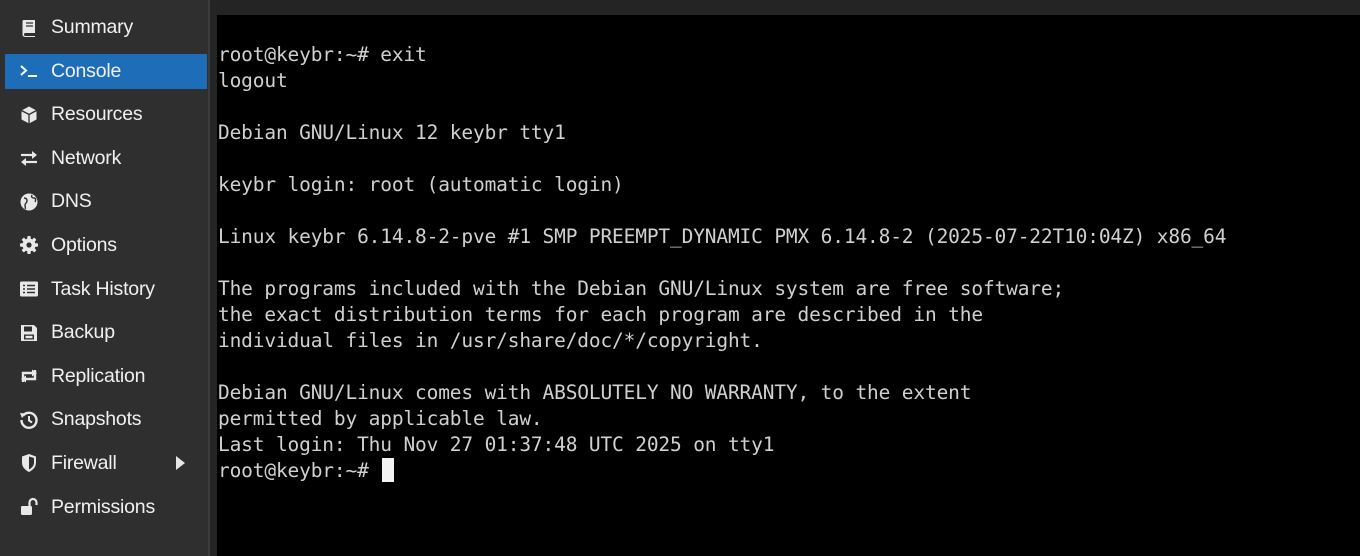  Describe the element at coordinates (29, 463) in the screenshot. I see `shield-icon` at that location.